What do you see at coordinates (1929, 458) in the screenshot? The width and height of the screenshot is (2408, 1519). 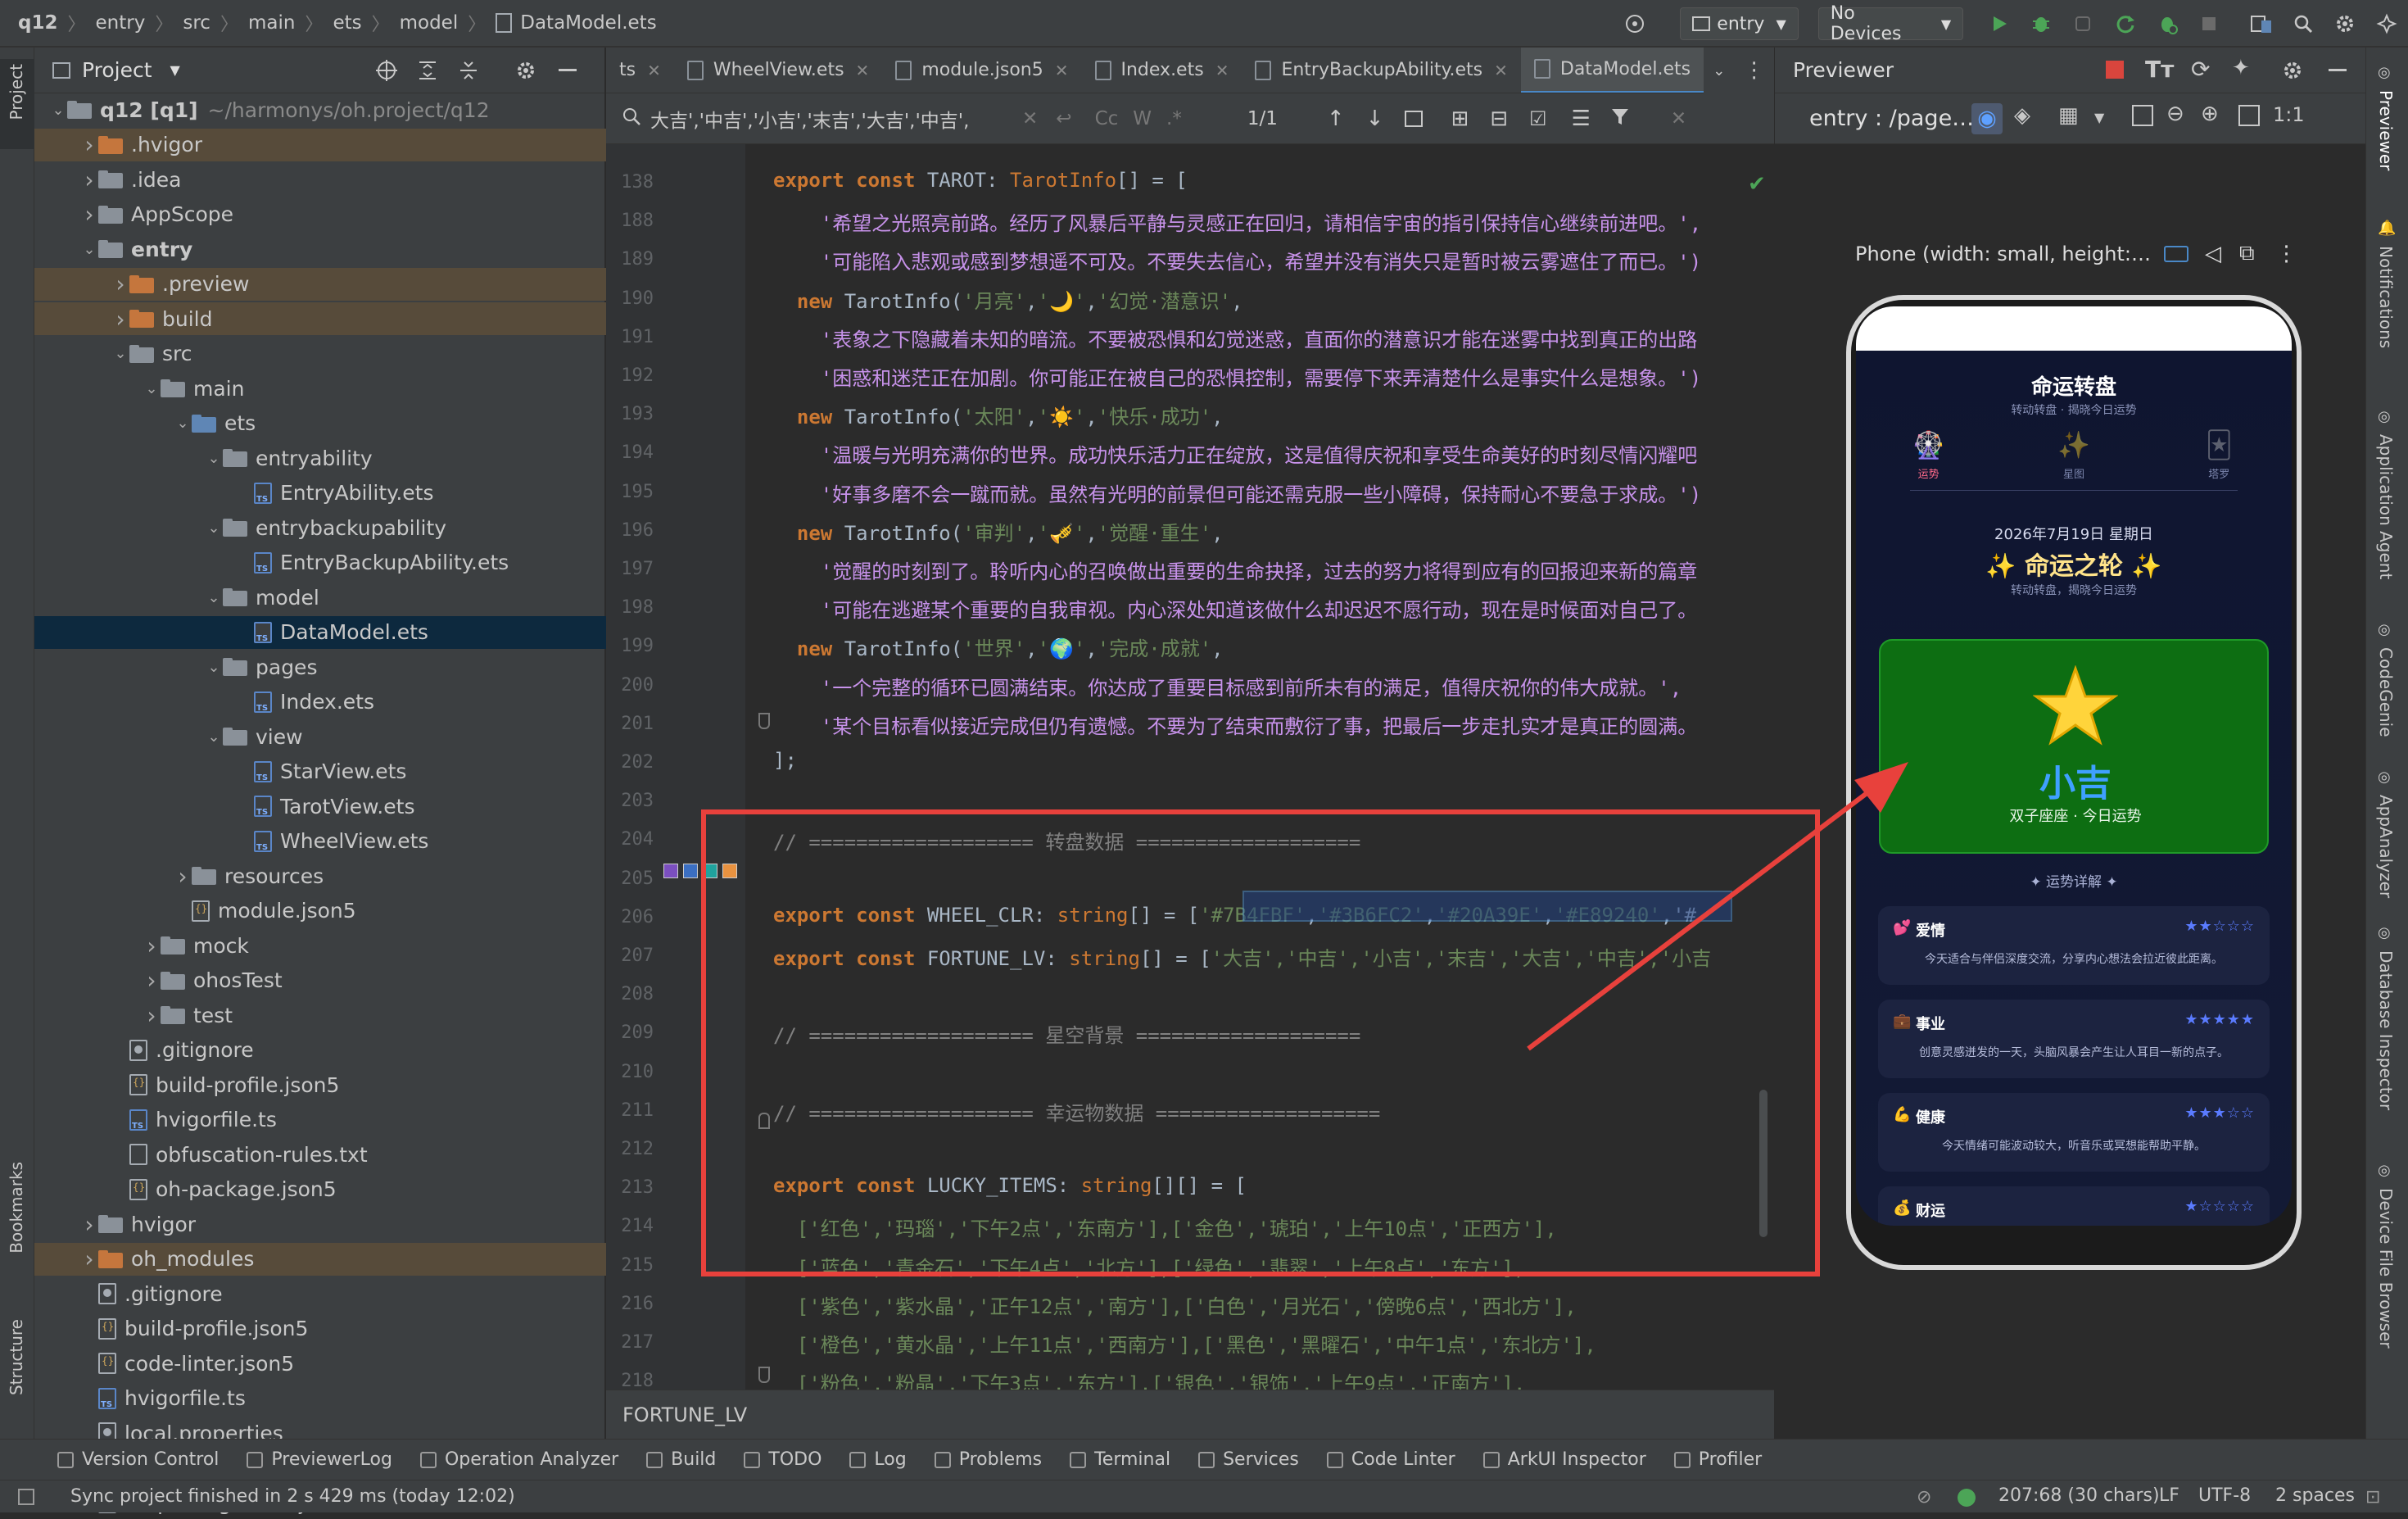 I see `app-tab: 🎡 运势` at bounding box center [1929, 458].